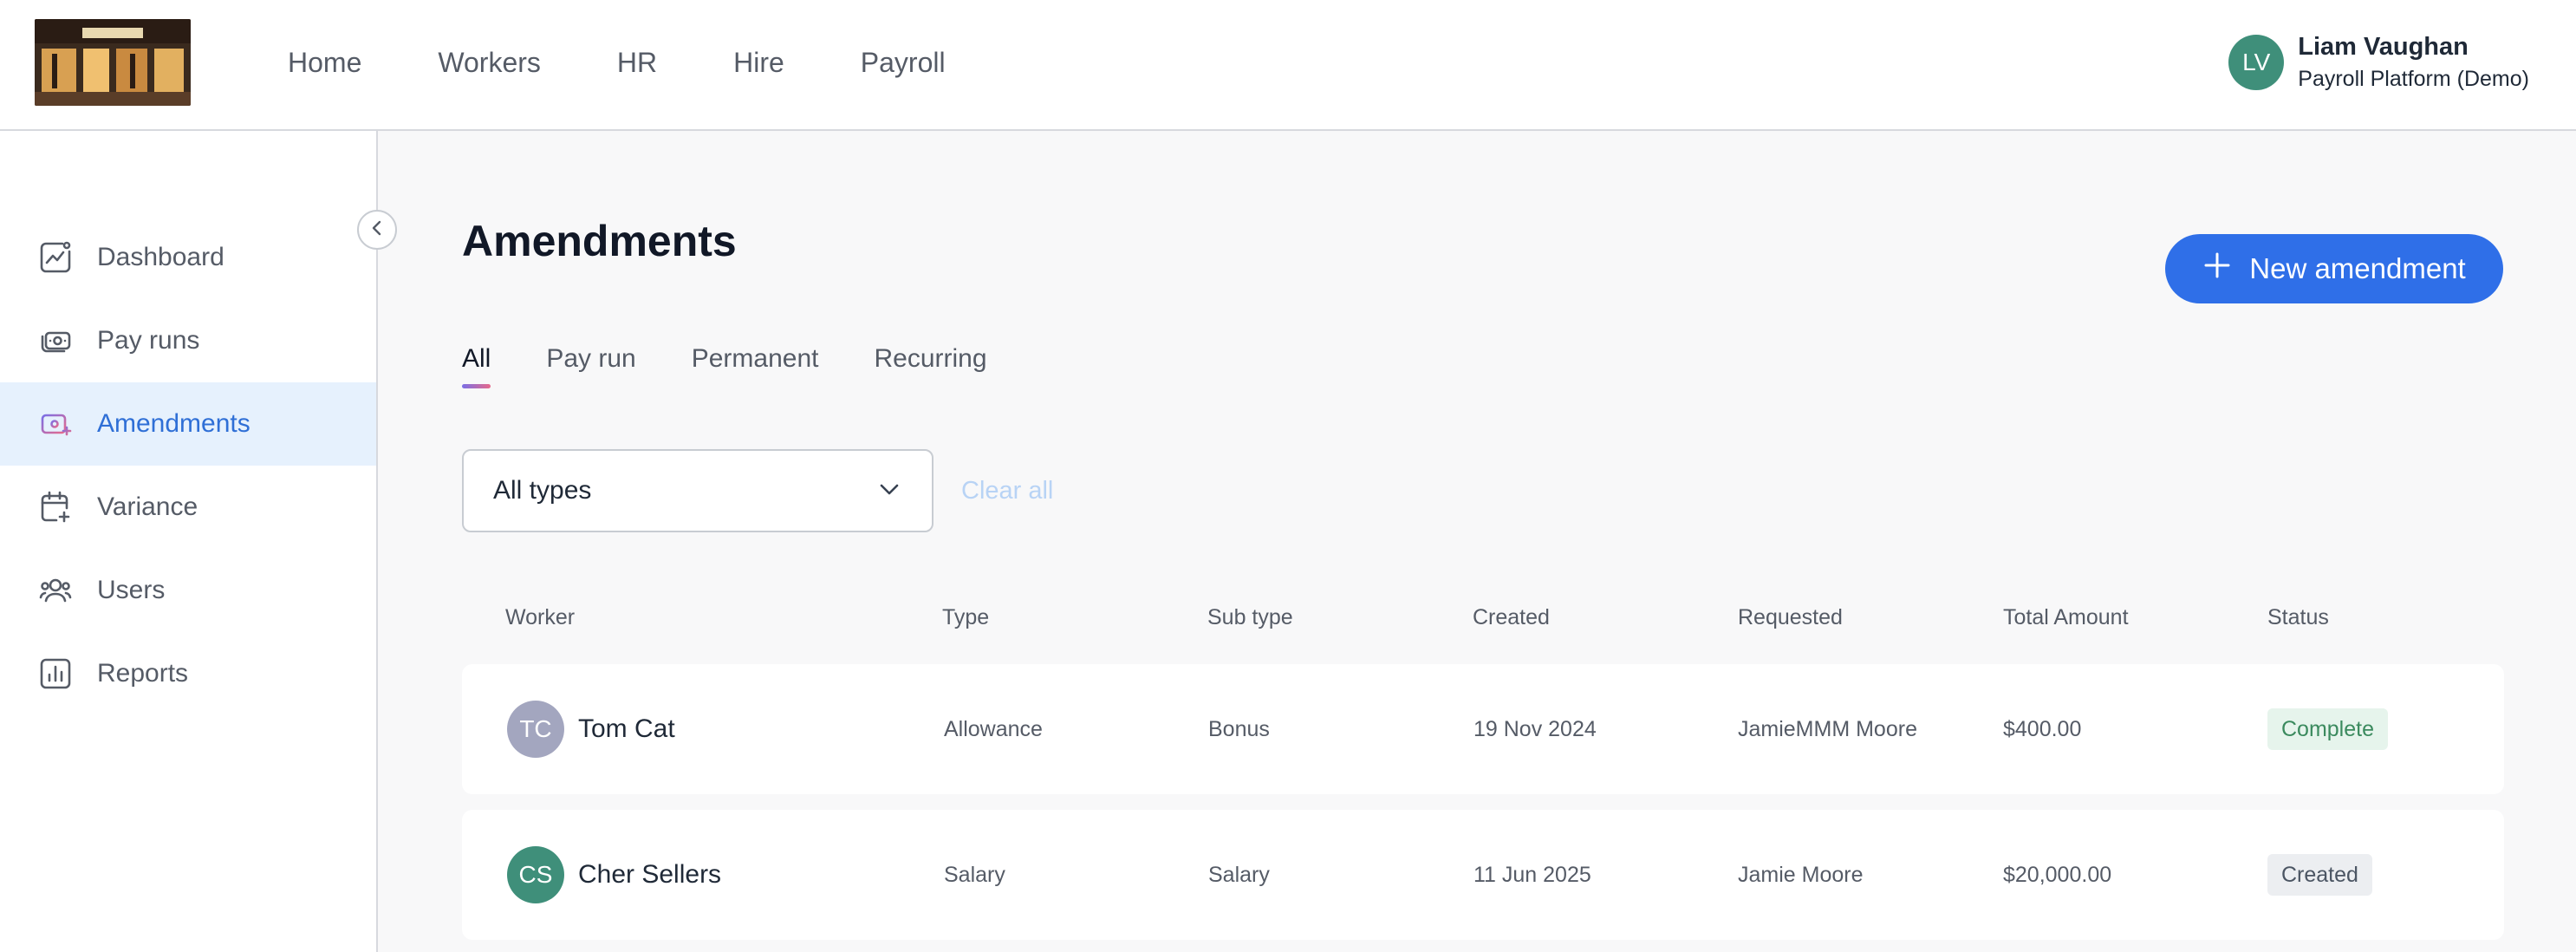 This screenshot has width=2576, height=952. I want to click on sidebar-item-label: Users, so click(131, 590).